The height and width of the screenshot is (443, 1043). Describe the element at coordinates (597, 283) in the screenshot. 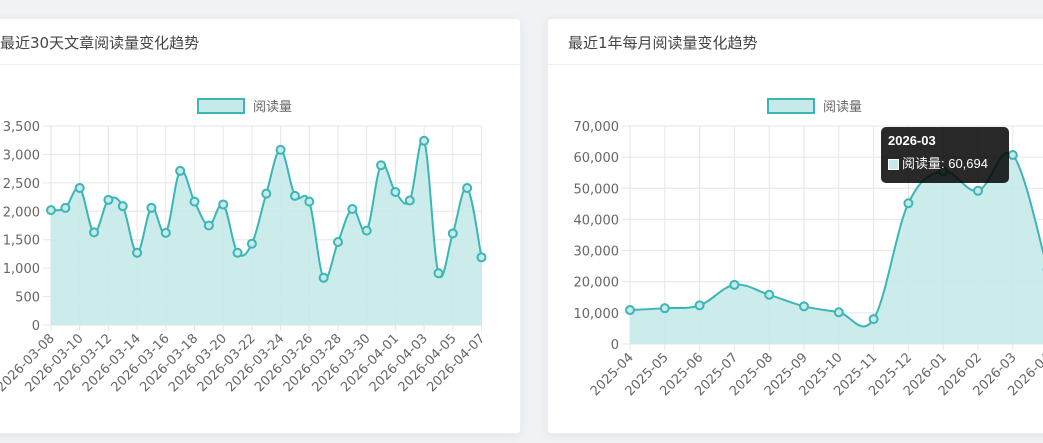

I see `monthly-y-tick-label: 20,000` at that location.